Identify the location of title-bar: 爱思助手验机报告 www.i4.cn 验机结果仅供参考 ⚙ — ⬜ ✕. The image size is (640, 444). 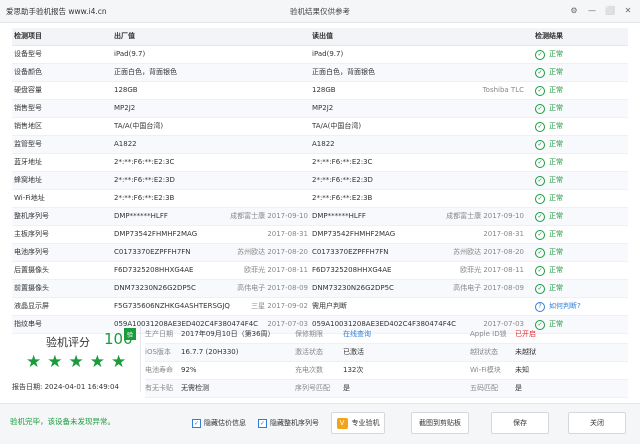
(320, 11).